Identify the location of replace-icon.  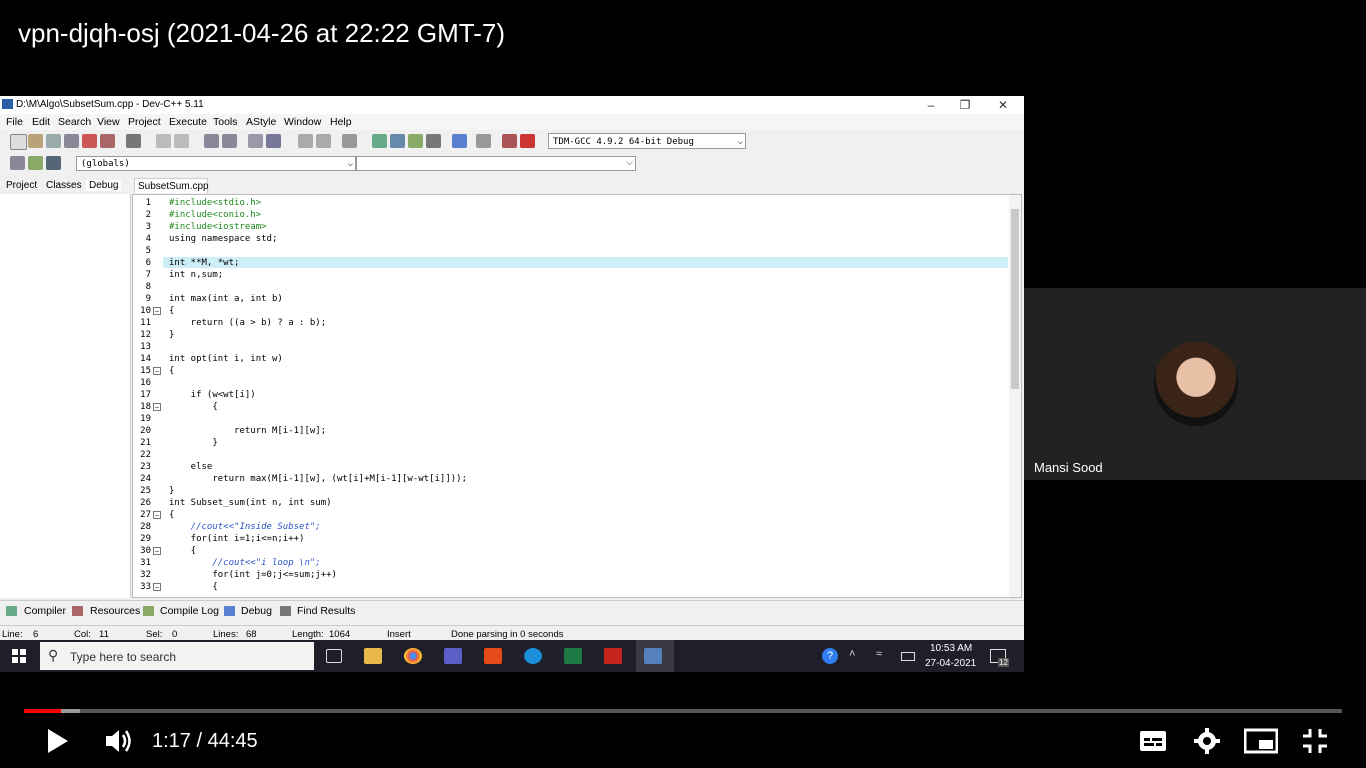
(229, 141).